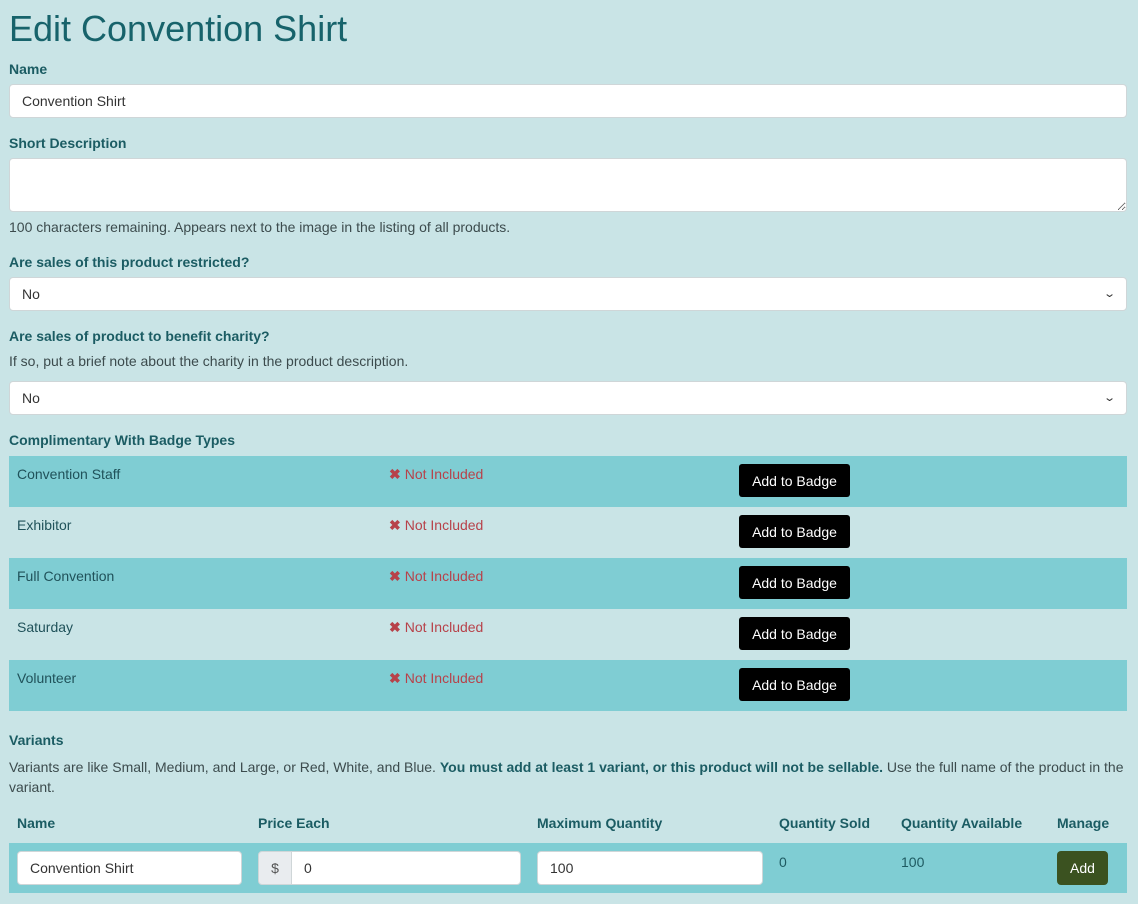  Describe the element at coordinates (28, 69) in the screenshot. I see `name-label: Name` at that location.